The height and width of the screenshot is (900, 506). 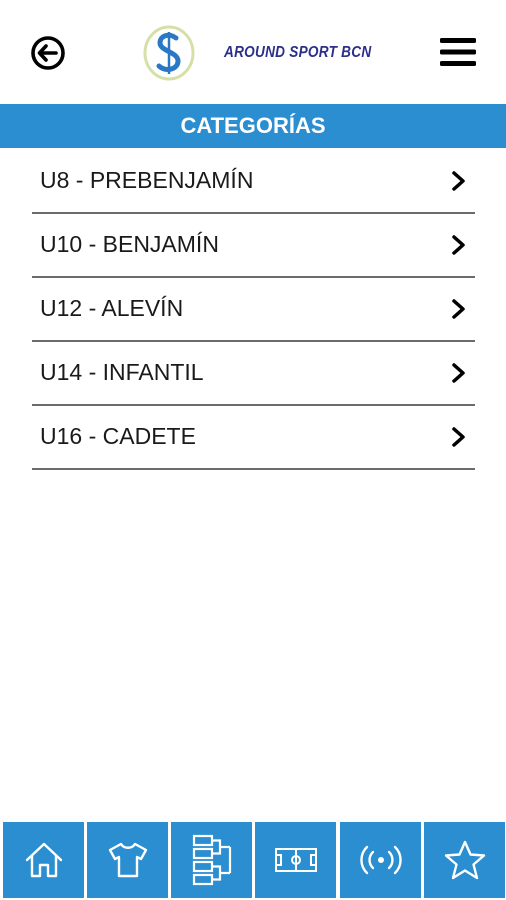 I want to click on nav-bracket-button, so click(x=211, y=860).